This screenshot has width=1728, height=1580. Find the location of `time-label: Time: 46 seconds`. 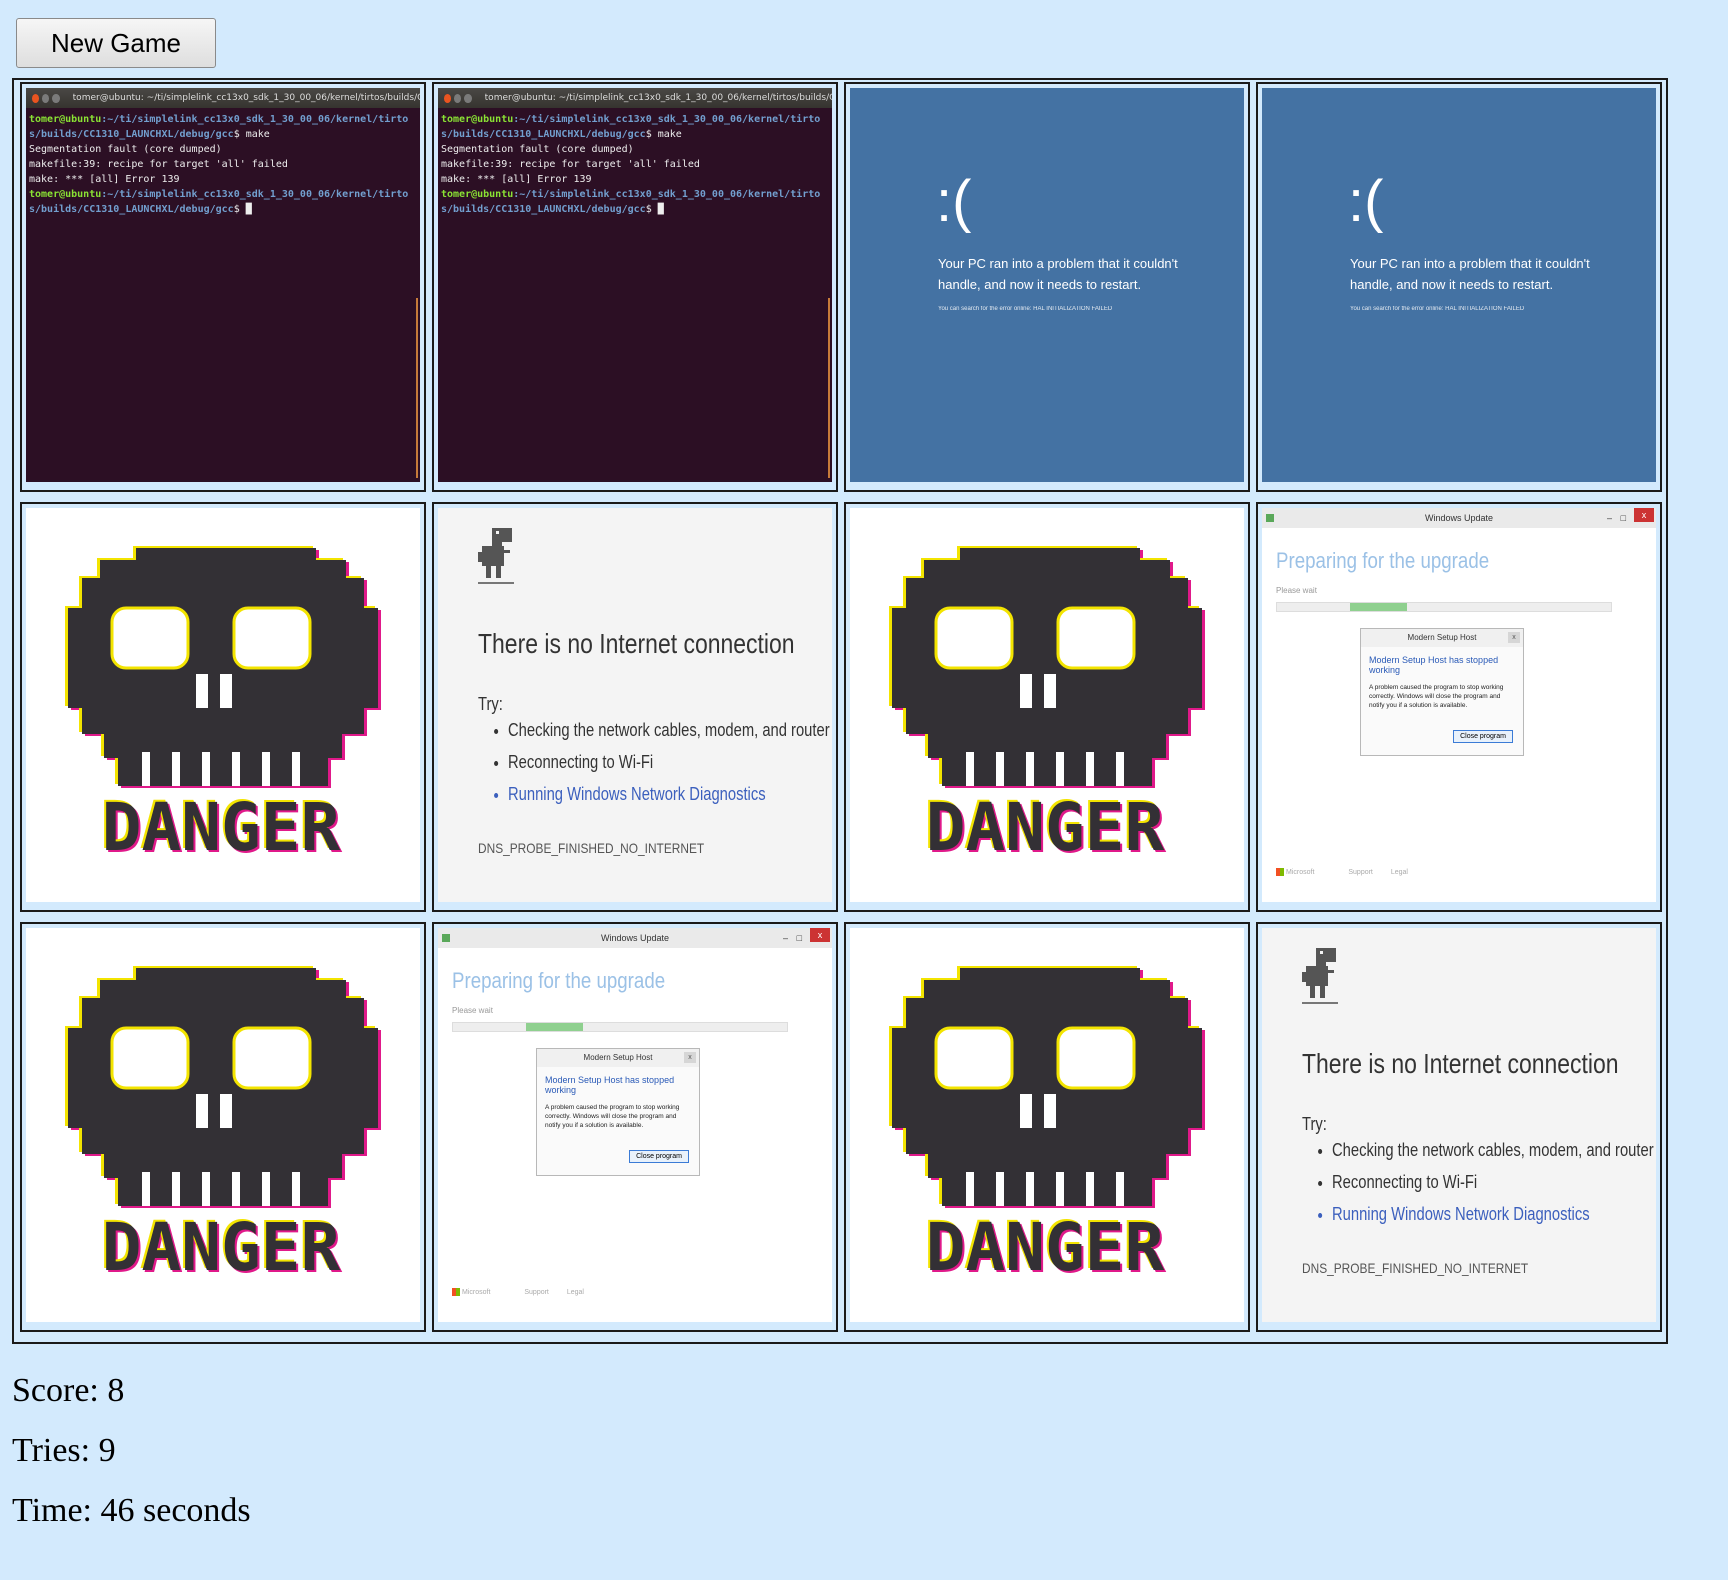

time-label: Time: 46 seconds is located at coordinates (131, 1510).